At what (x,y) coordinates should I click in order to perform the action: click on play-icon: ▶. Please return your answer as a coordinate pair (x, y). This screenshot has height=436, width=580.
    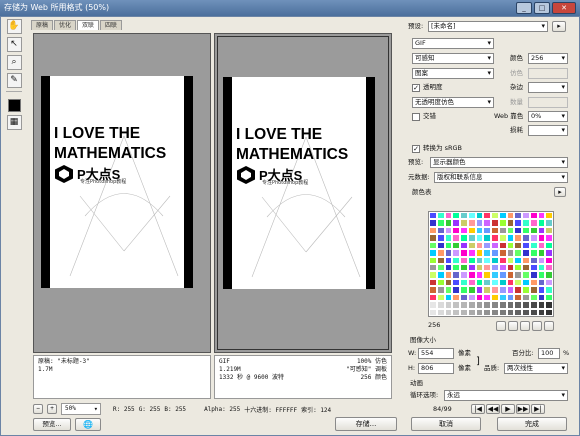
    Looking at the image, I should click on (508, 409).